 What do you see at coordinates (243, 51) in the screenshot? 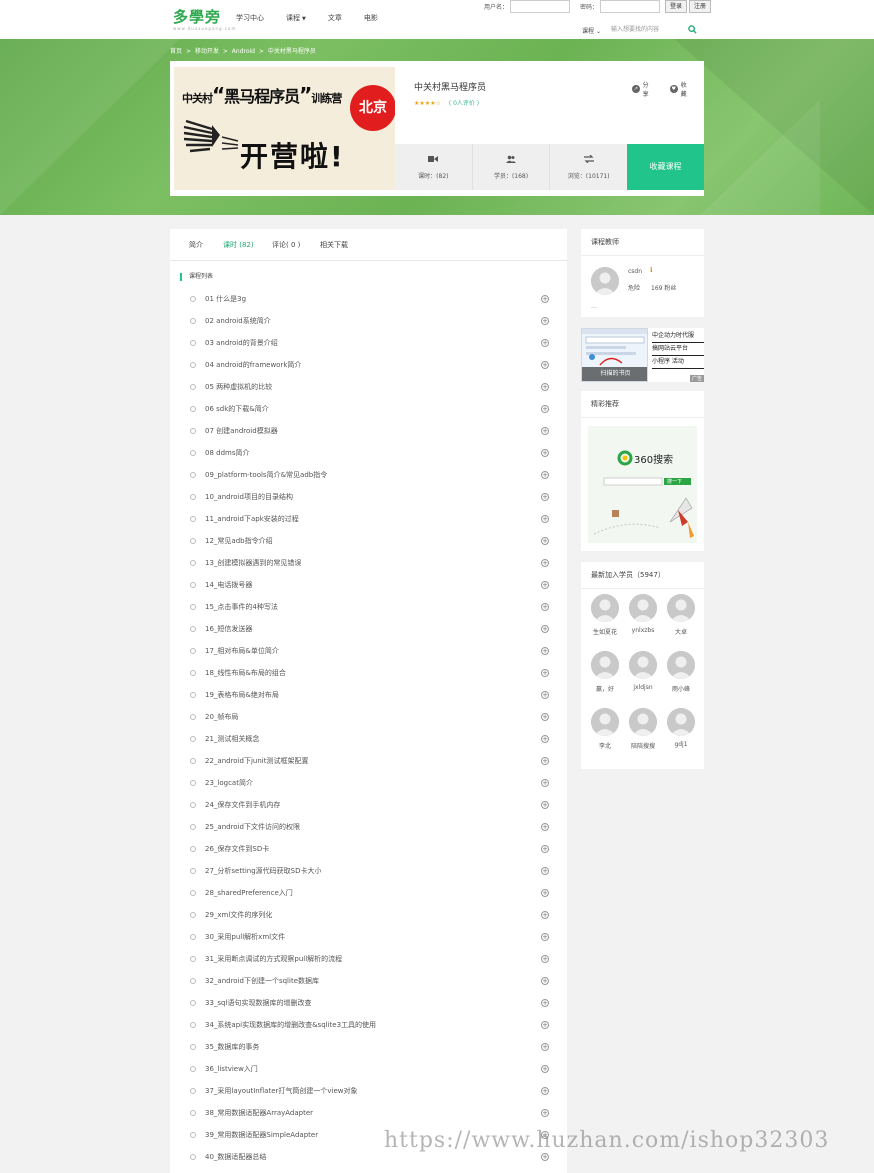
I see `breadcrumb-android: Android` at bounding box center [243, 51].